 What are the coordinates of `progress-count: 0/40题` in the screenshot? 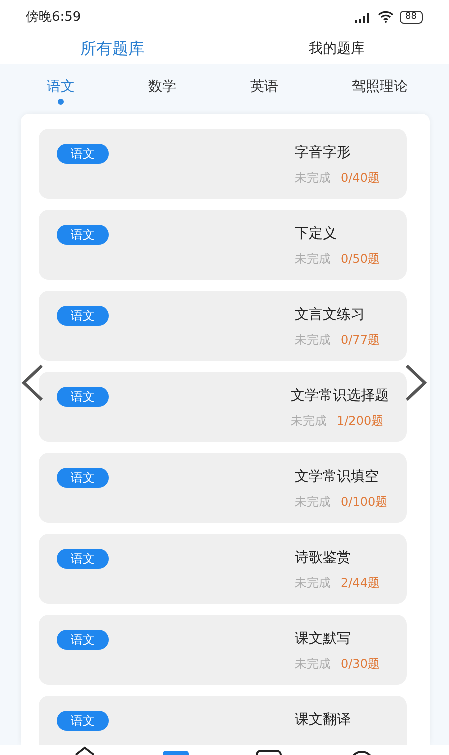 It's located at (360, 178).